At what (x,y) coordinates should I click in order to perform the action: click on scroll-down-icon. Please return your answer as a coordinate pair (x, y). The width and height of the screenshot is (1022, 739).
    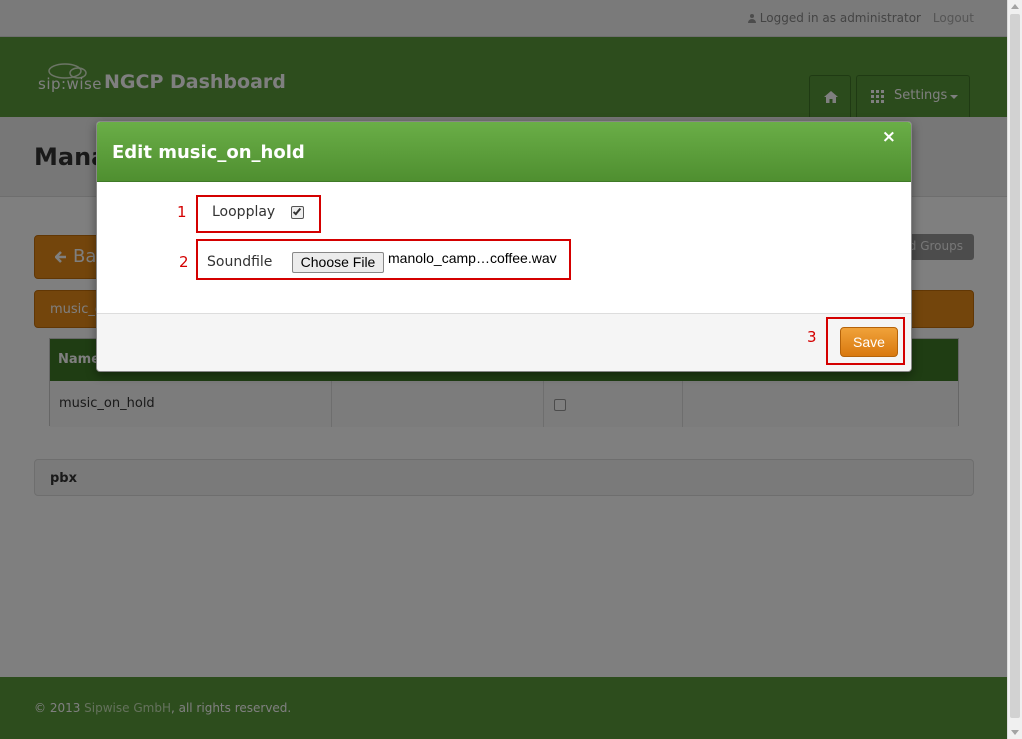
    Looking at the image, I should click on (1015, 732).